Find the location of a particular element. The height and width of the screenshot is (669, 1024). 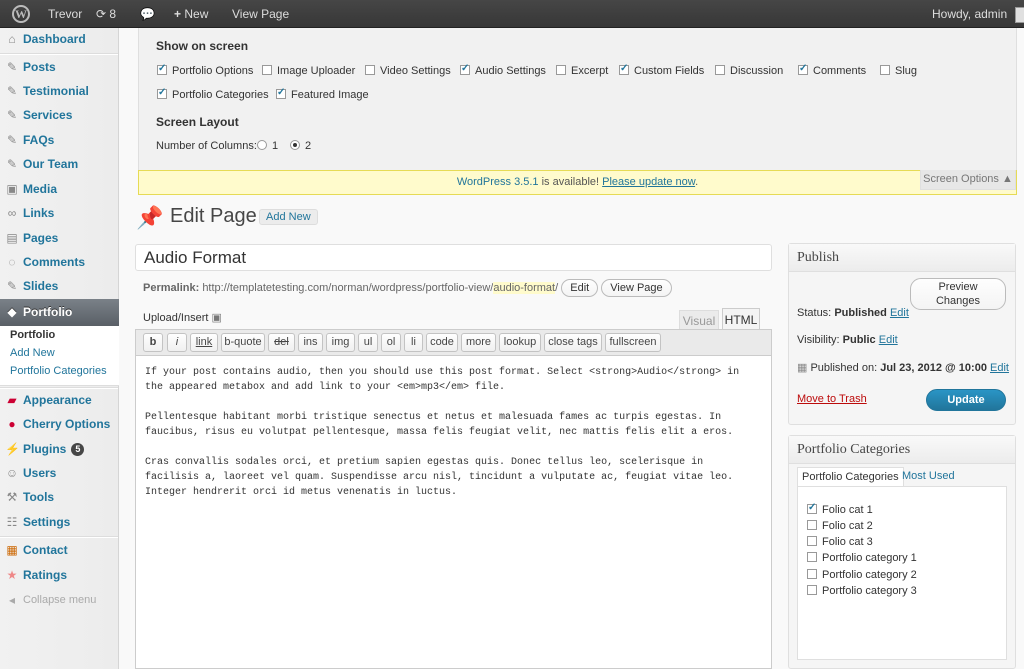

sidebar-item-appearance: ▰ Appearance is located at coordinates (59, 401).